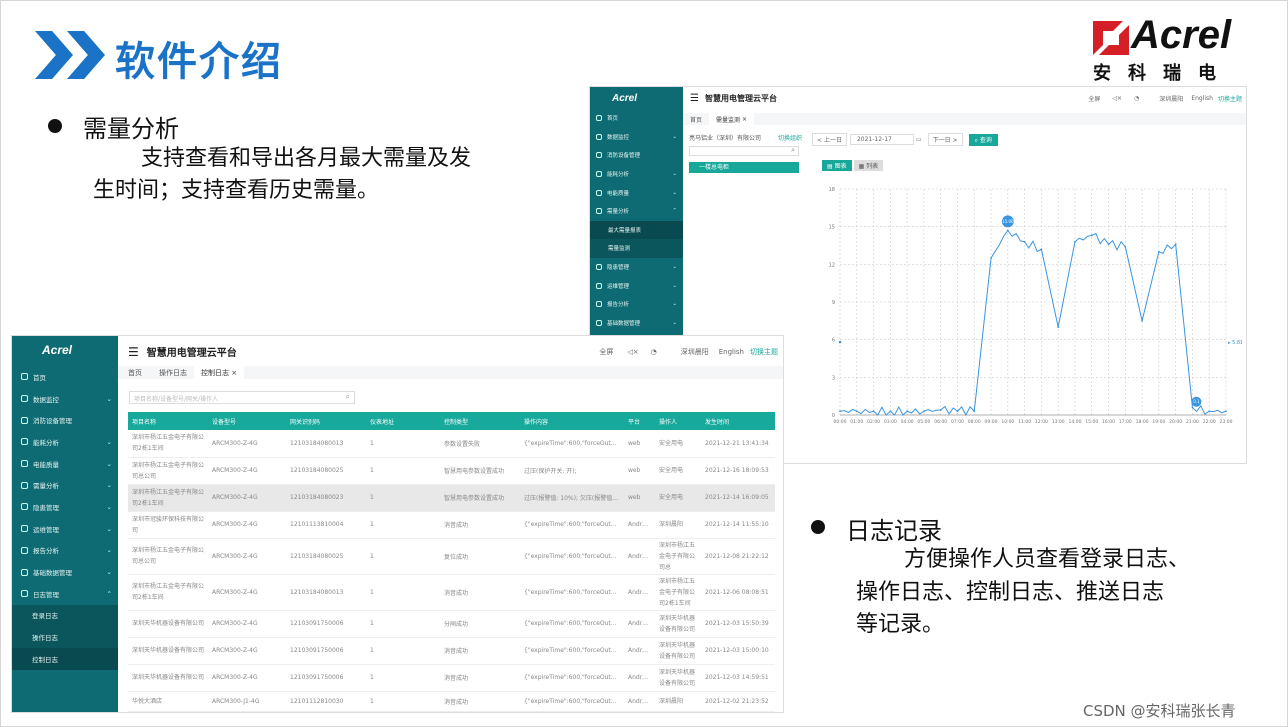 The height and width of the screenshot is (727, 1288). Describe the element at coordinates (738, 556) in the screenshot. I see `table-cell: 2021-12-08 21:22:12` at that location.